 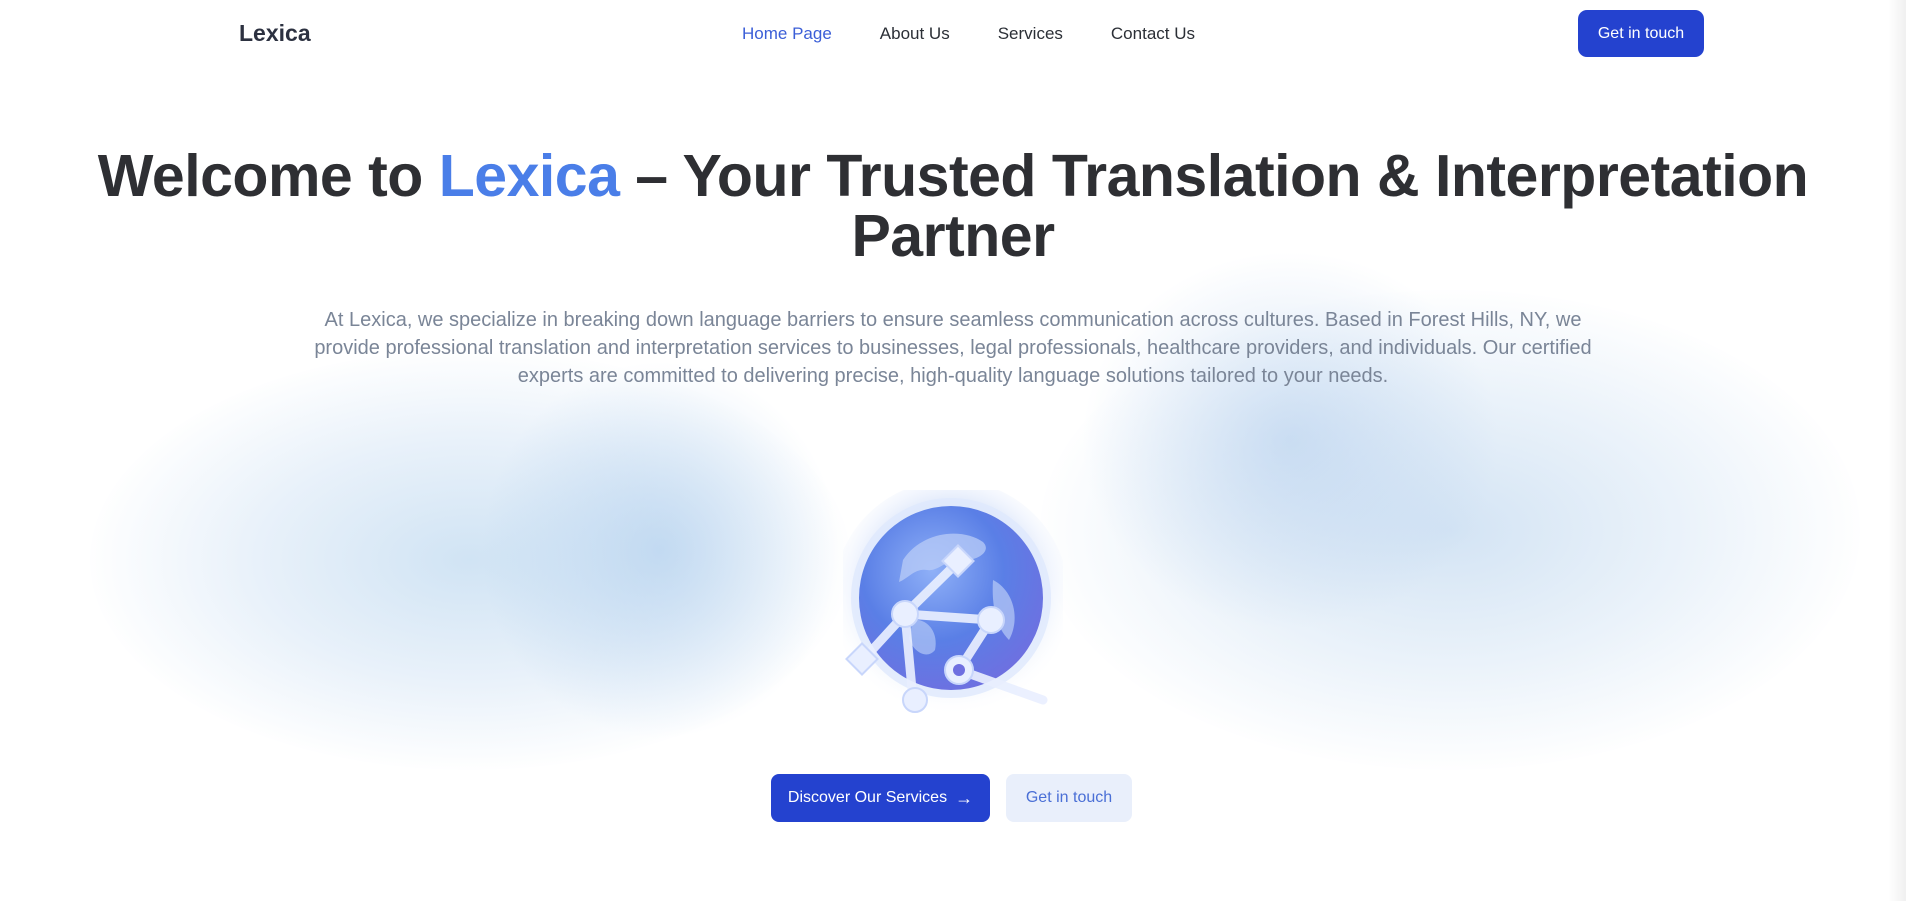 I want to click on brand-logo: Lexica, so click(x=275, y=33).